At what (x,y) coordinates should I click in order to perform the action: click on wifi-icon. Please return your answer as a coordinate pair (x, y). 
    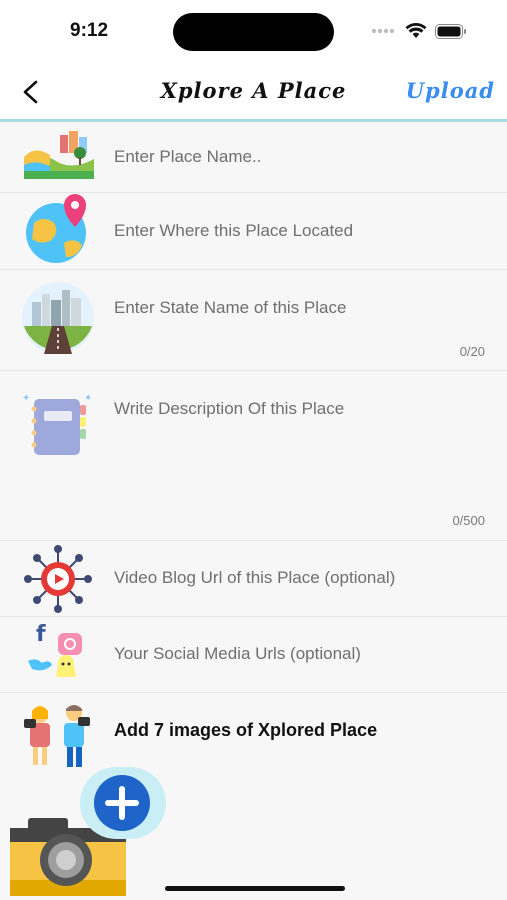
    Looking at the image, I should click on (416, 30).